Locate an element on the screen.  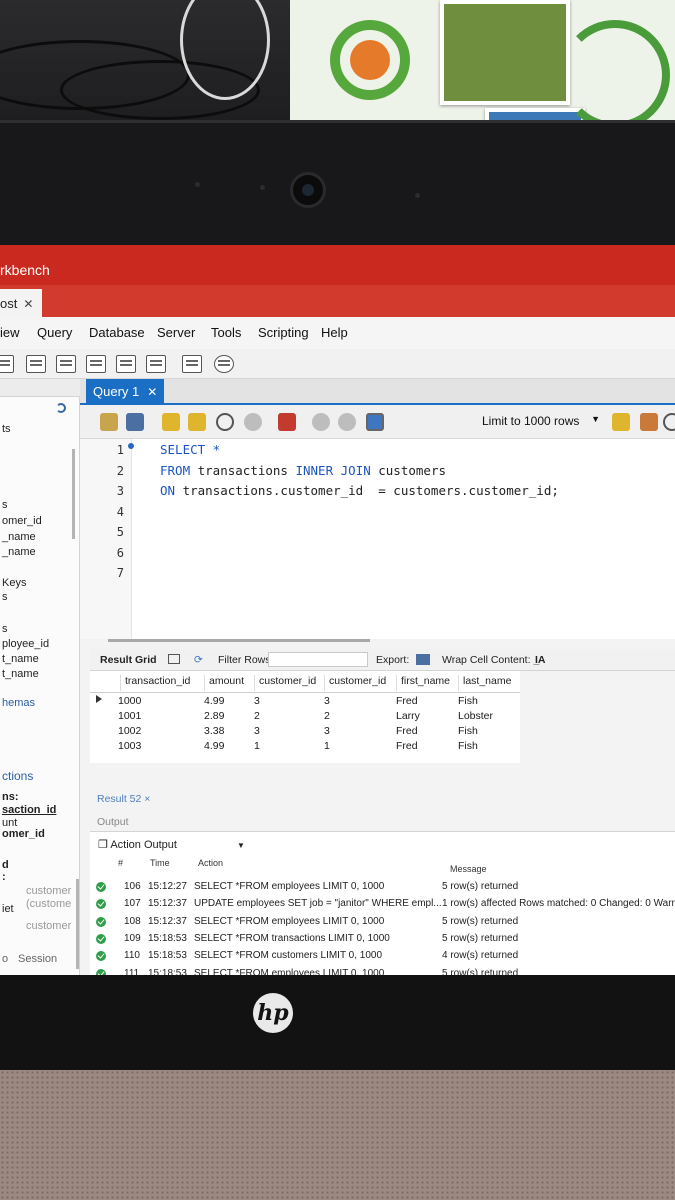
save-icon is located at coordinates (135, 422).